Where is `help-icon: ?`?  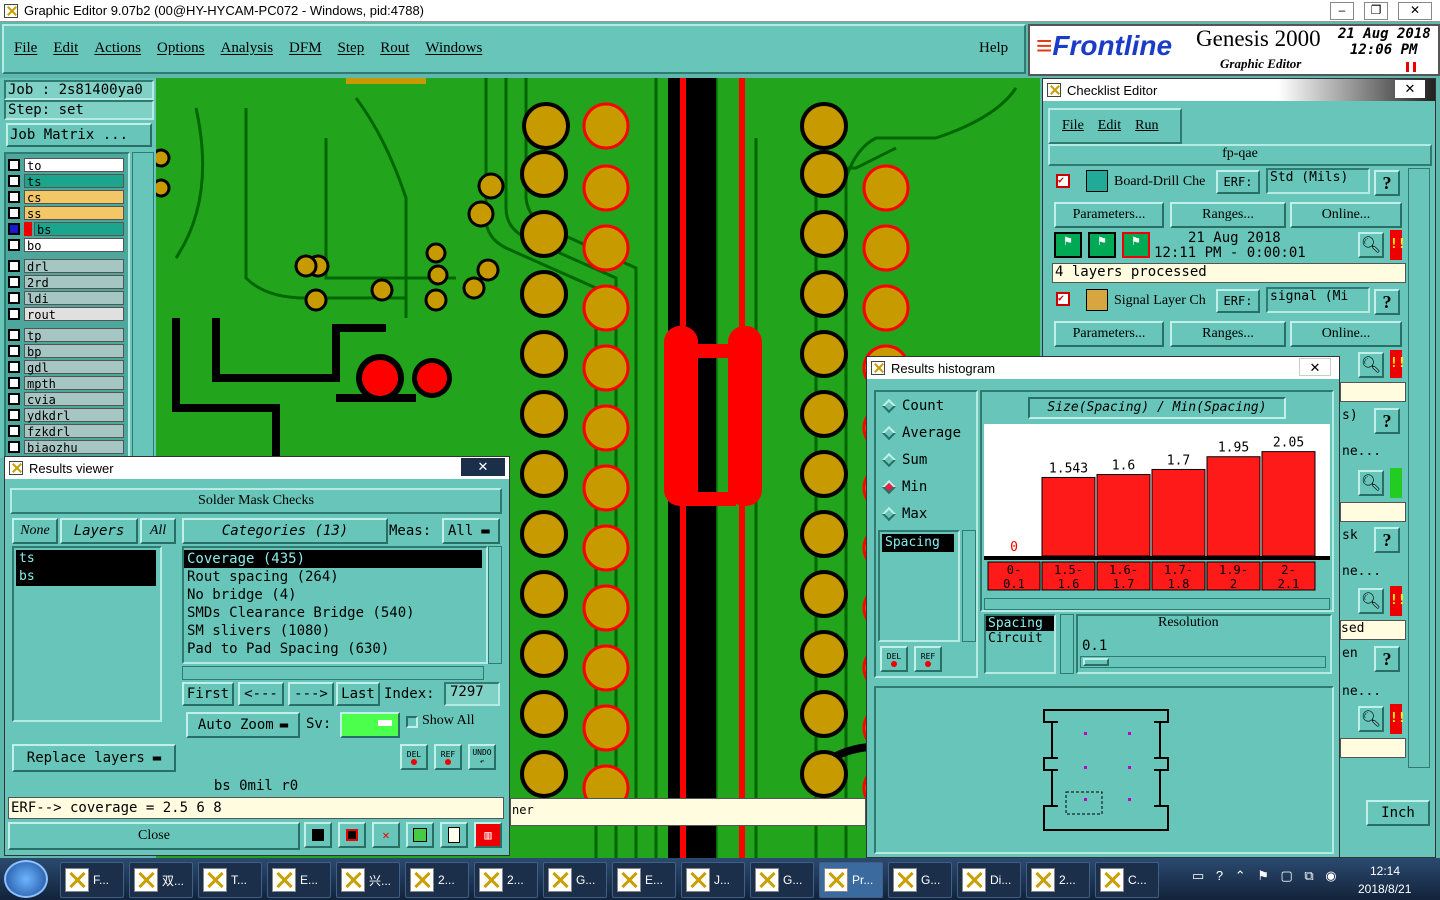 help-icon: ? is located at coordinates (1387, 183).